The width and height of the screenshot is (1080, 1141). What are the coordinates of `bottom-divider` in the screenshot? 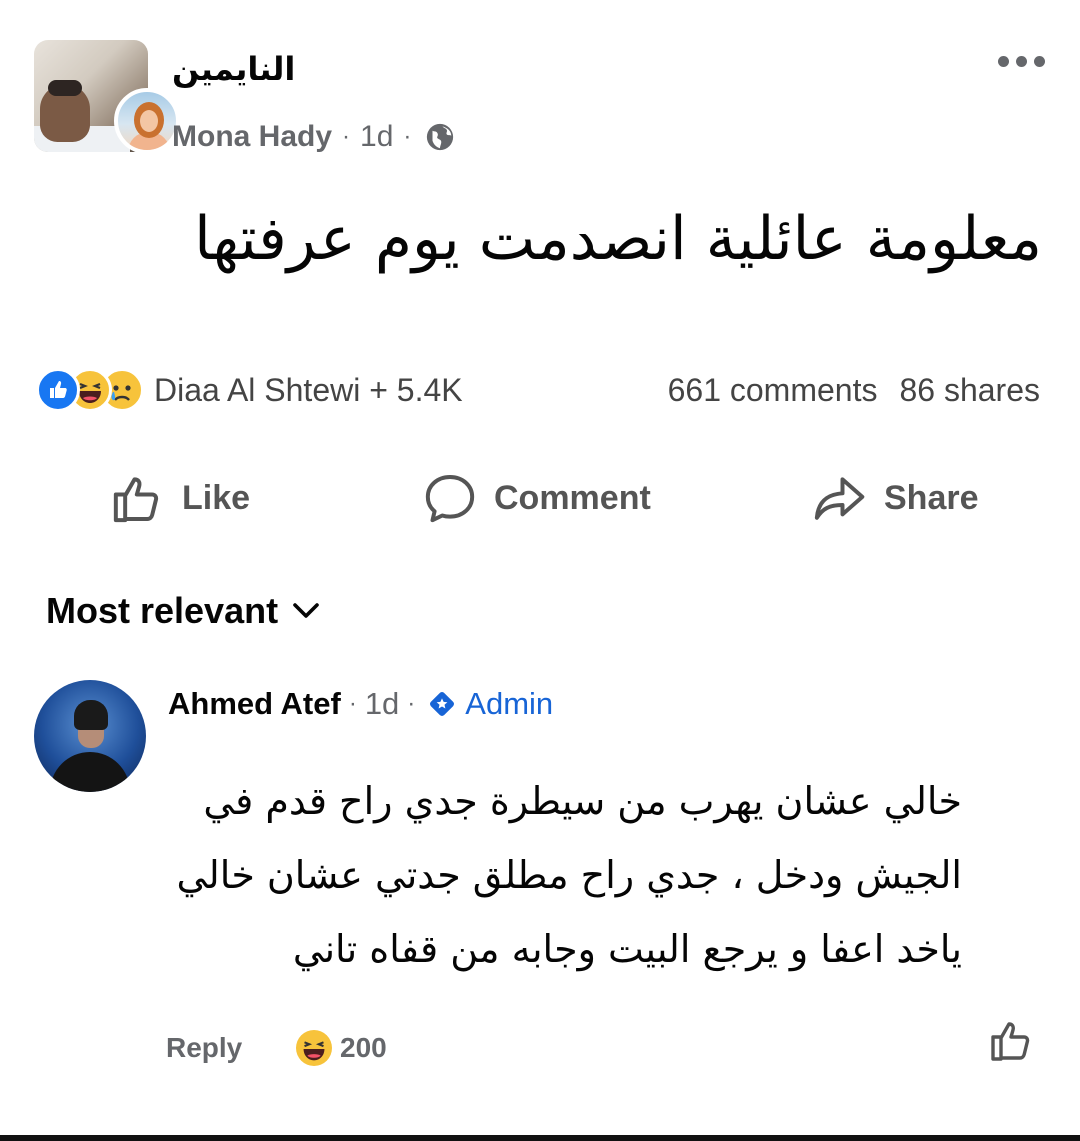 It's located at (540, 1138).